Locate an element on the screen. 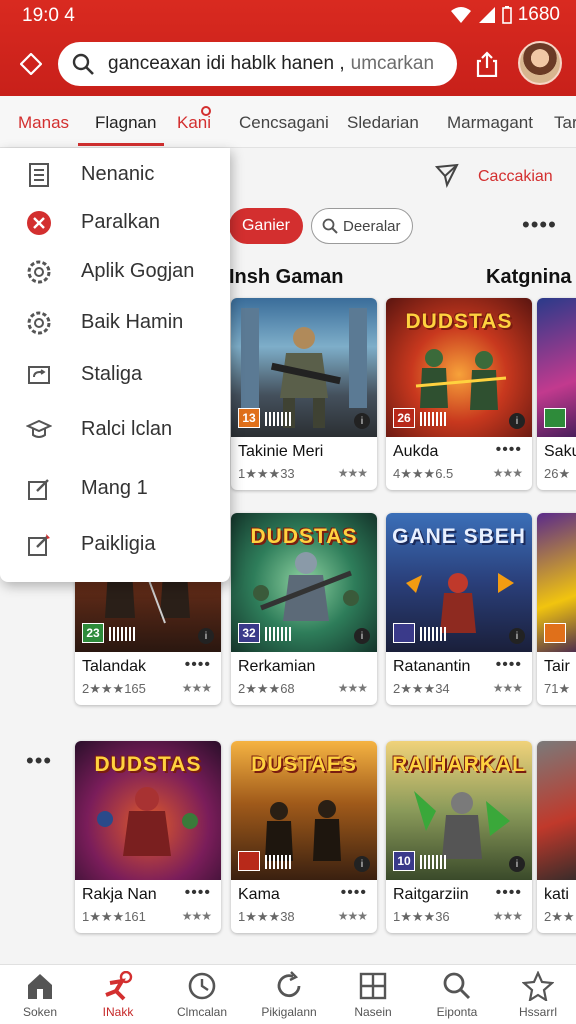 This screenshot has height=1024, width=576. app-bar: ganceaxan idi hablk hanen , umcarkan is located at coordinates (288, 64).